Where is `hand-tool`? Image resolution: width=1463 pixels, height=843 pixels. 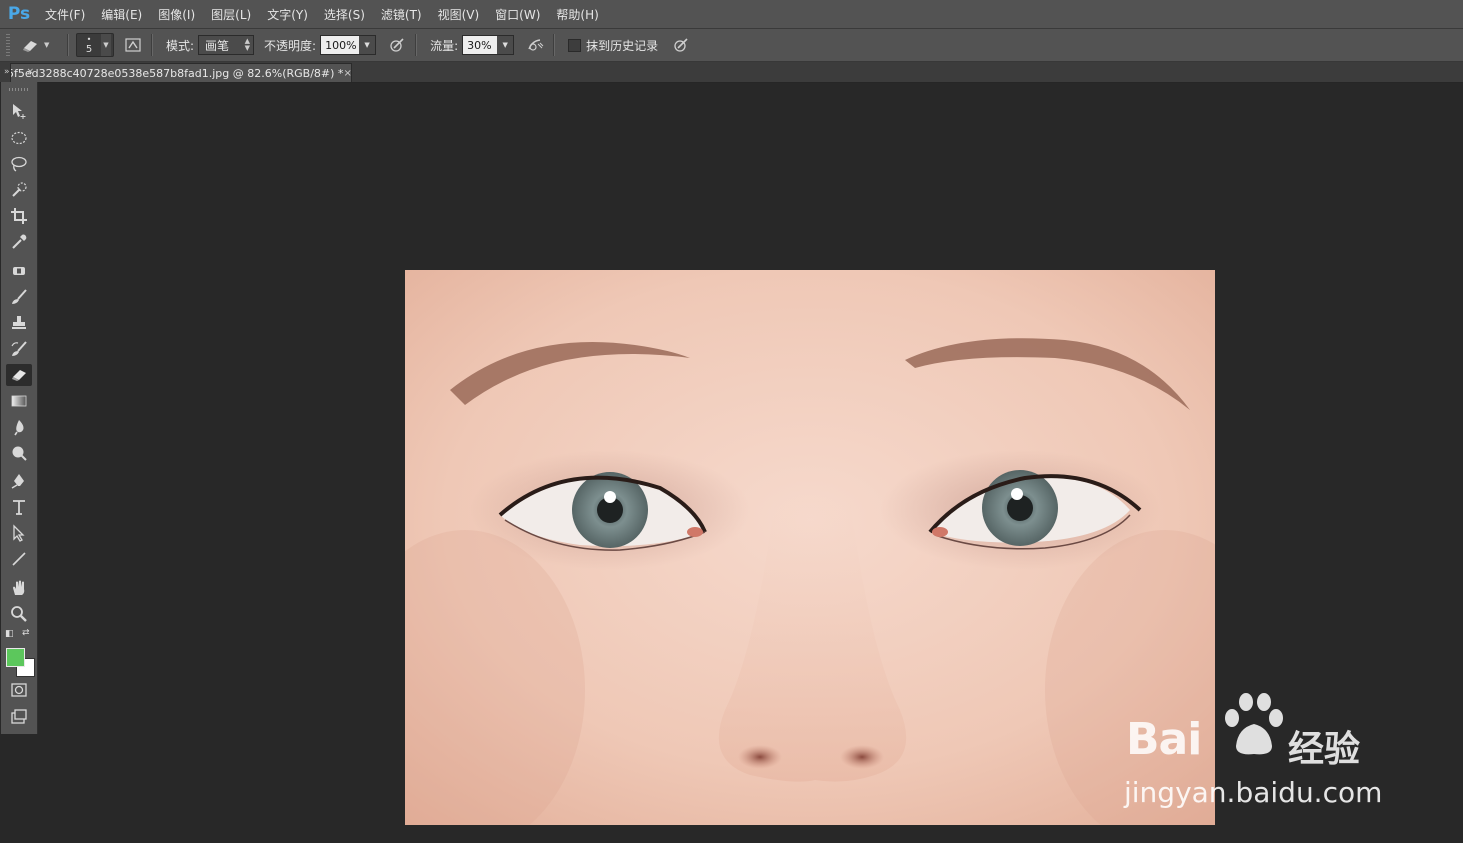
hand-tool is located at coordinates (19, 588).